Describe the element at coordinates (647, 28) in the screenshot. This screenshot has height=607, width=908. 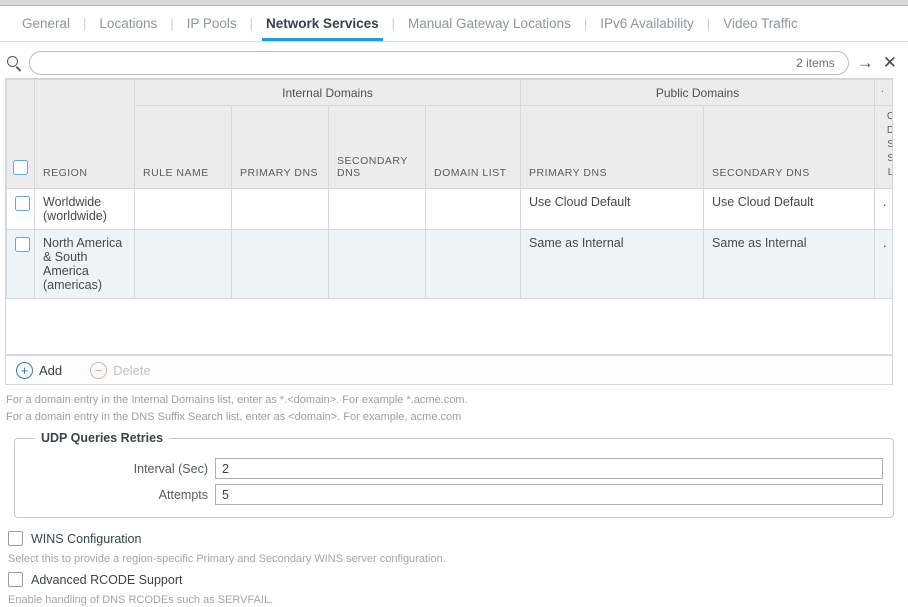
I see `tab-ipv6-availability: IPv6 Availability` at that location.